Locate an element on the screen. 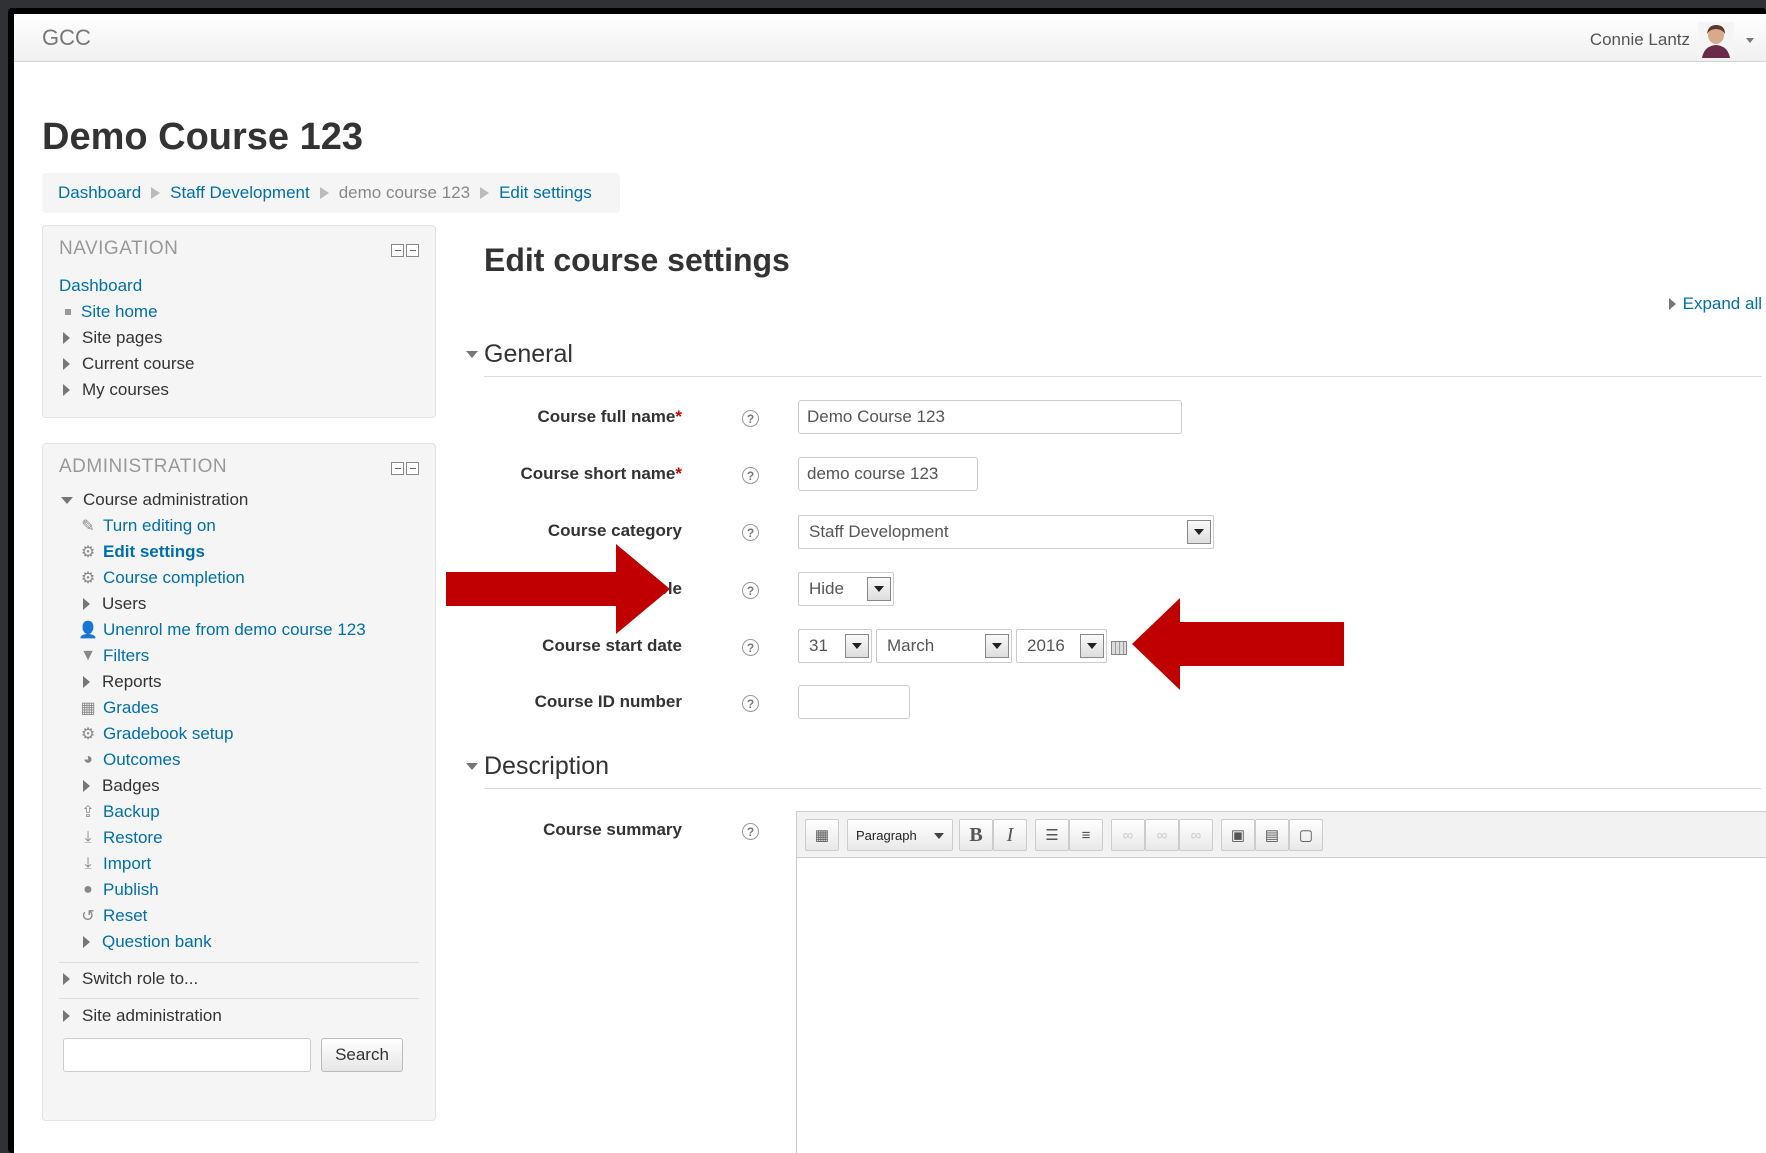 This screenshot has height=1153, width=1766. nav-item-label: My courses is located at coordinates (125, 390).